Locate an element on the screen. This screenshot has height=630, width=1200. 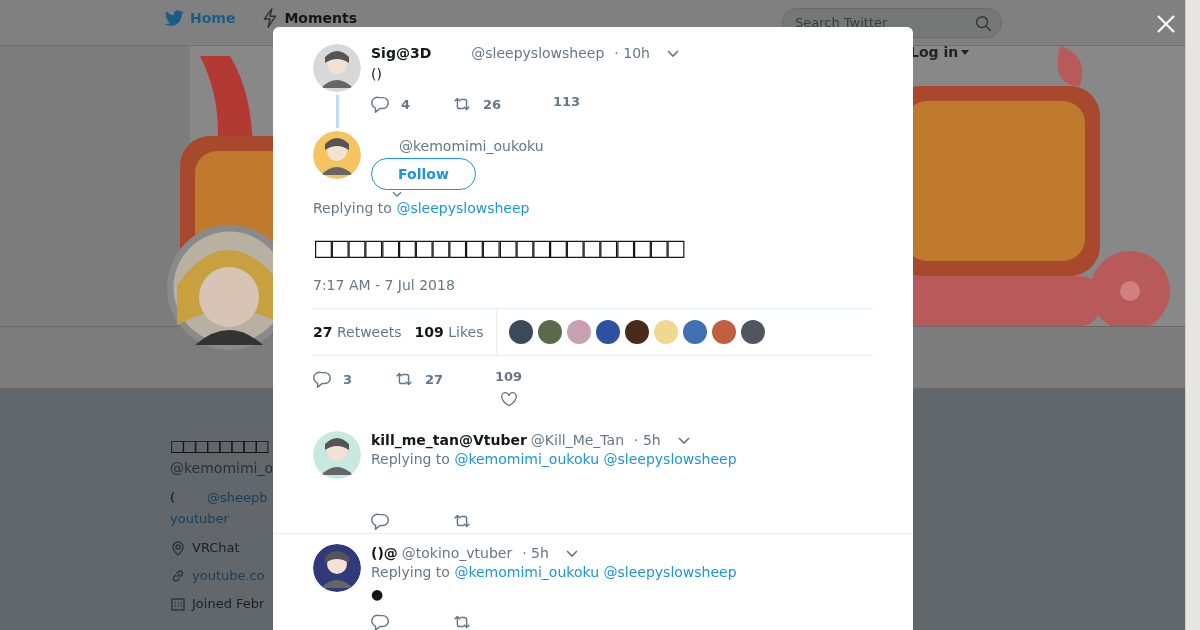
link-icon is located at coordinates (178, 576).